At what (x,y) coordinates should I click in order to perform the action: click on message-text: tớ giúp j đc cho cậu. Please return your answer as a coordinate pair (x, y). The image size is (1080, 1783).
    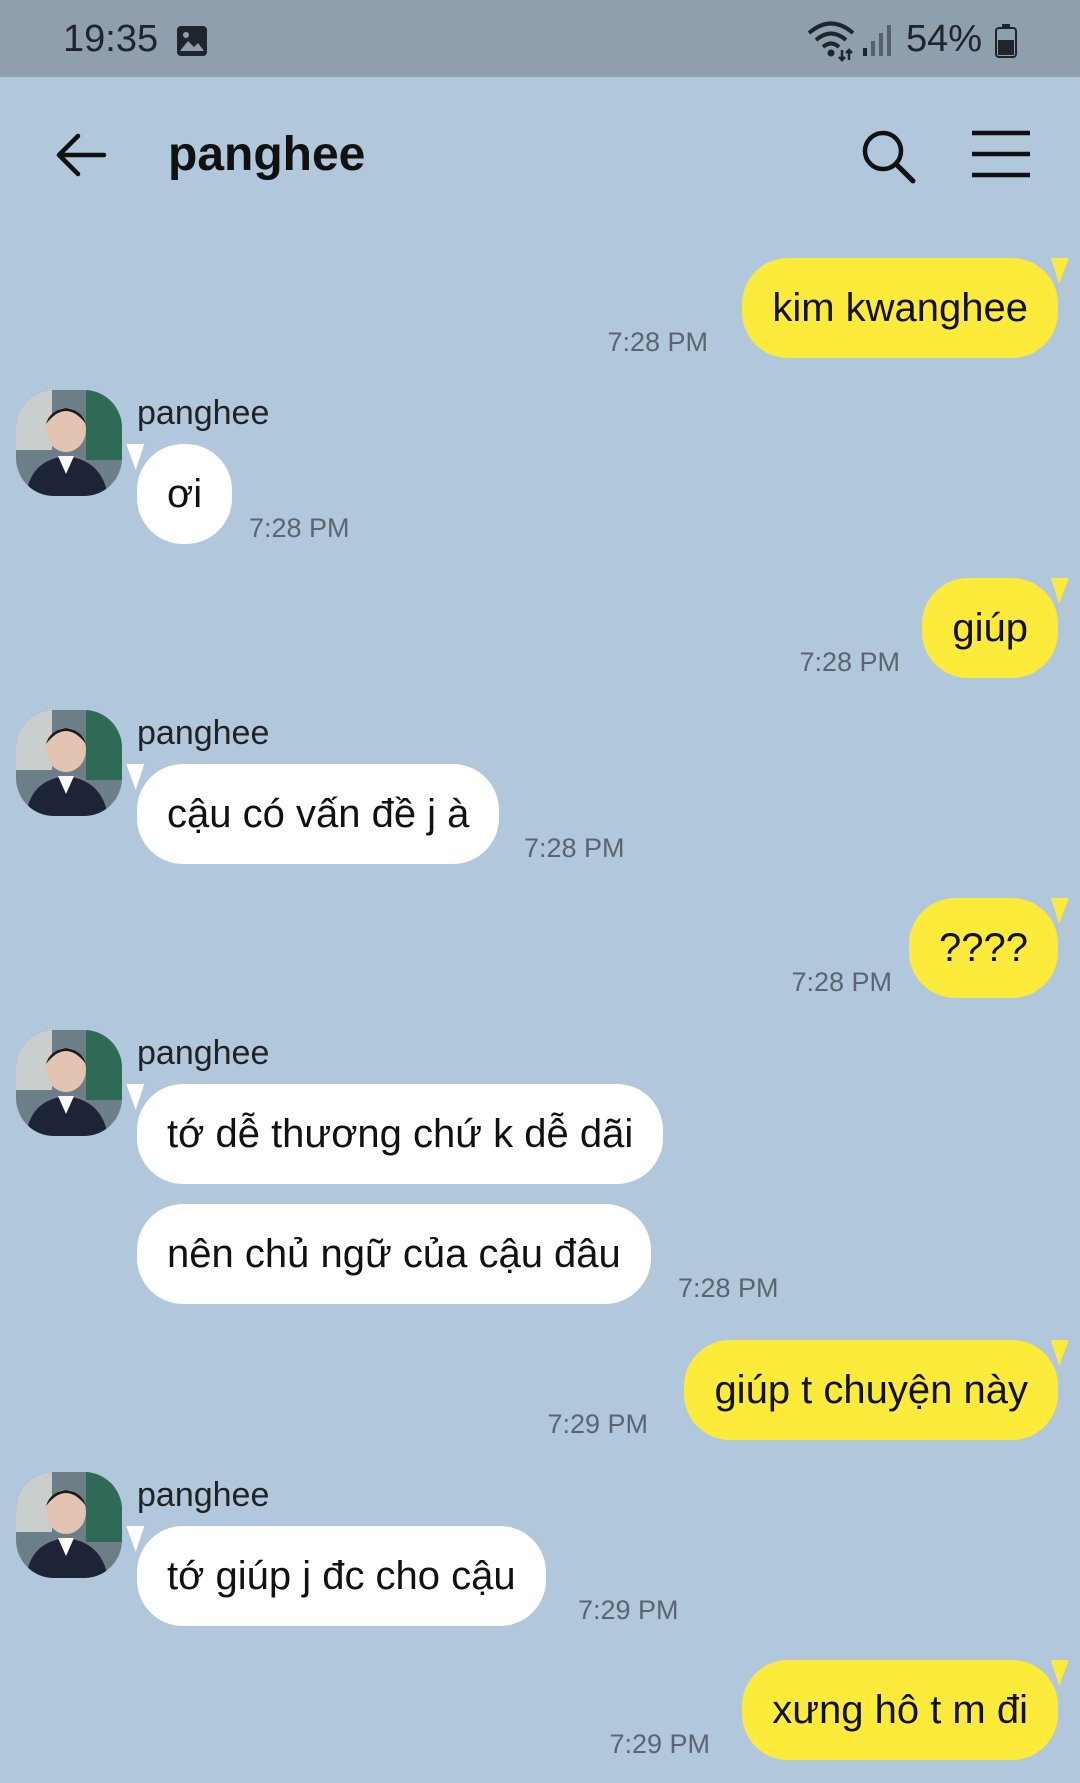
    Looking at the image, I should click on (341, 1576).